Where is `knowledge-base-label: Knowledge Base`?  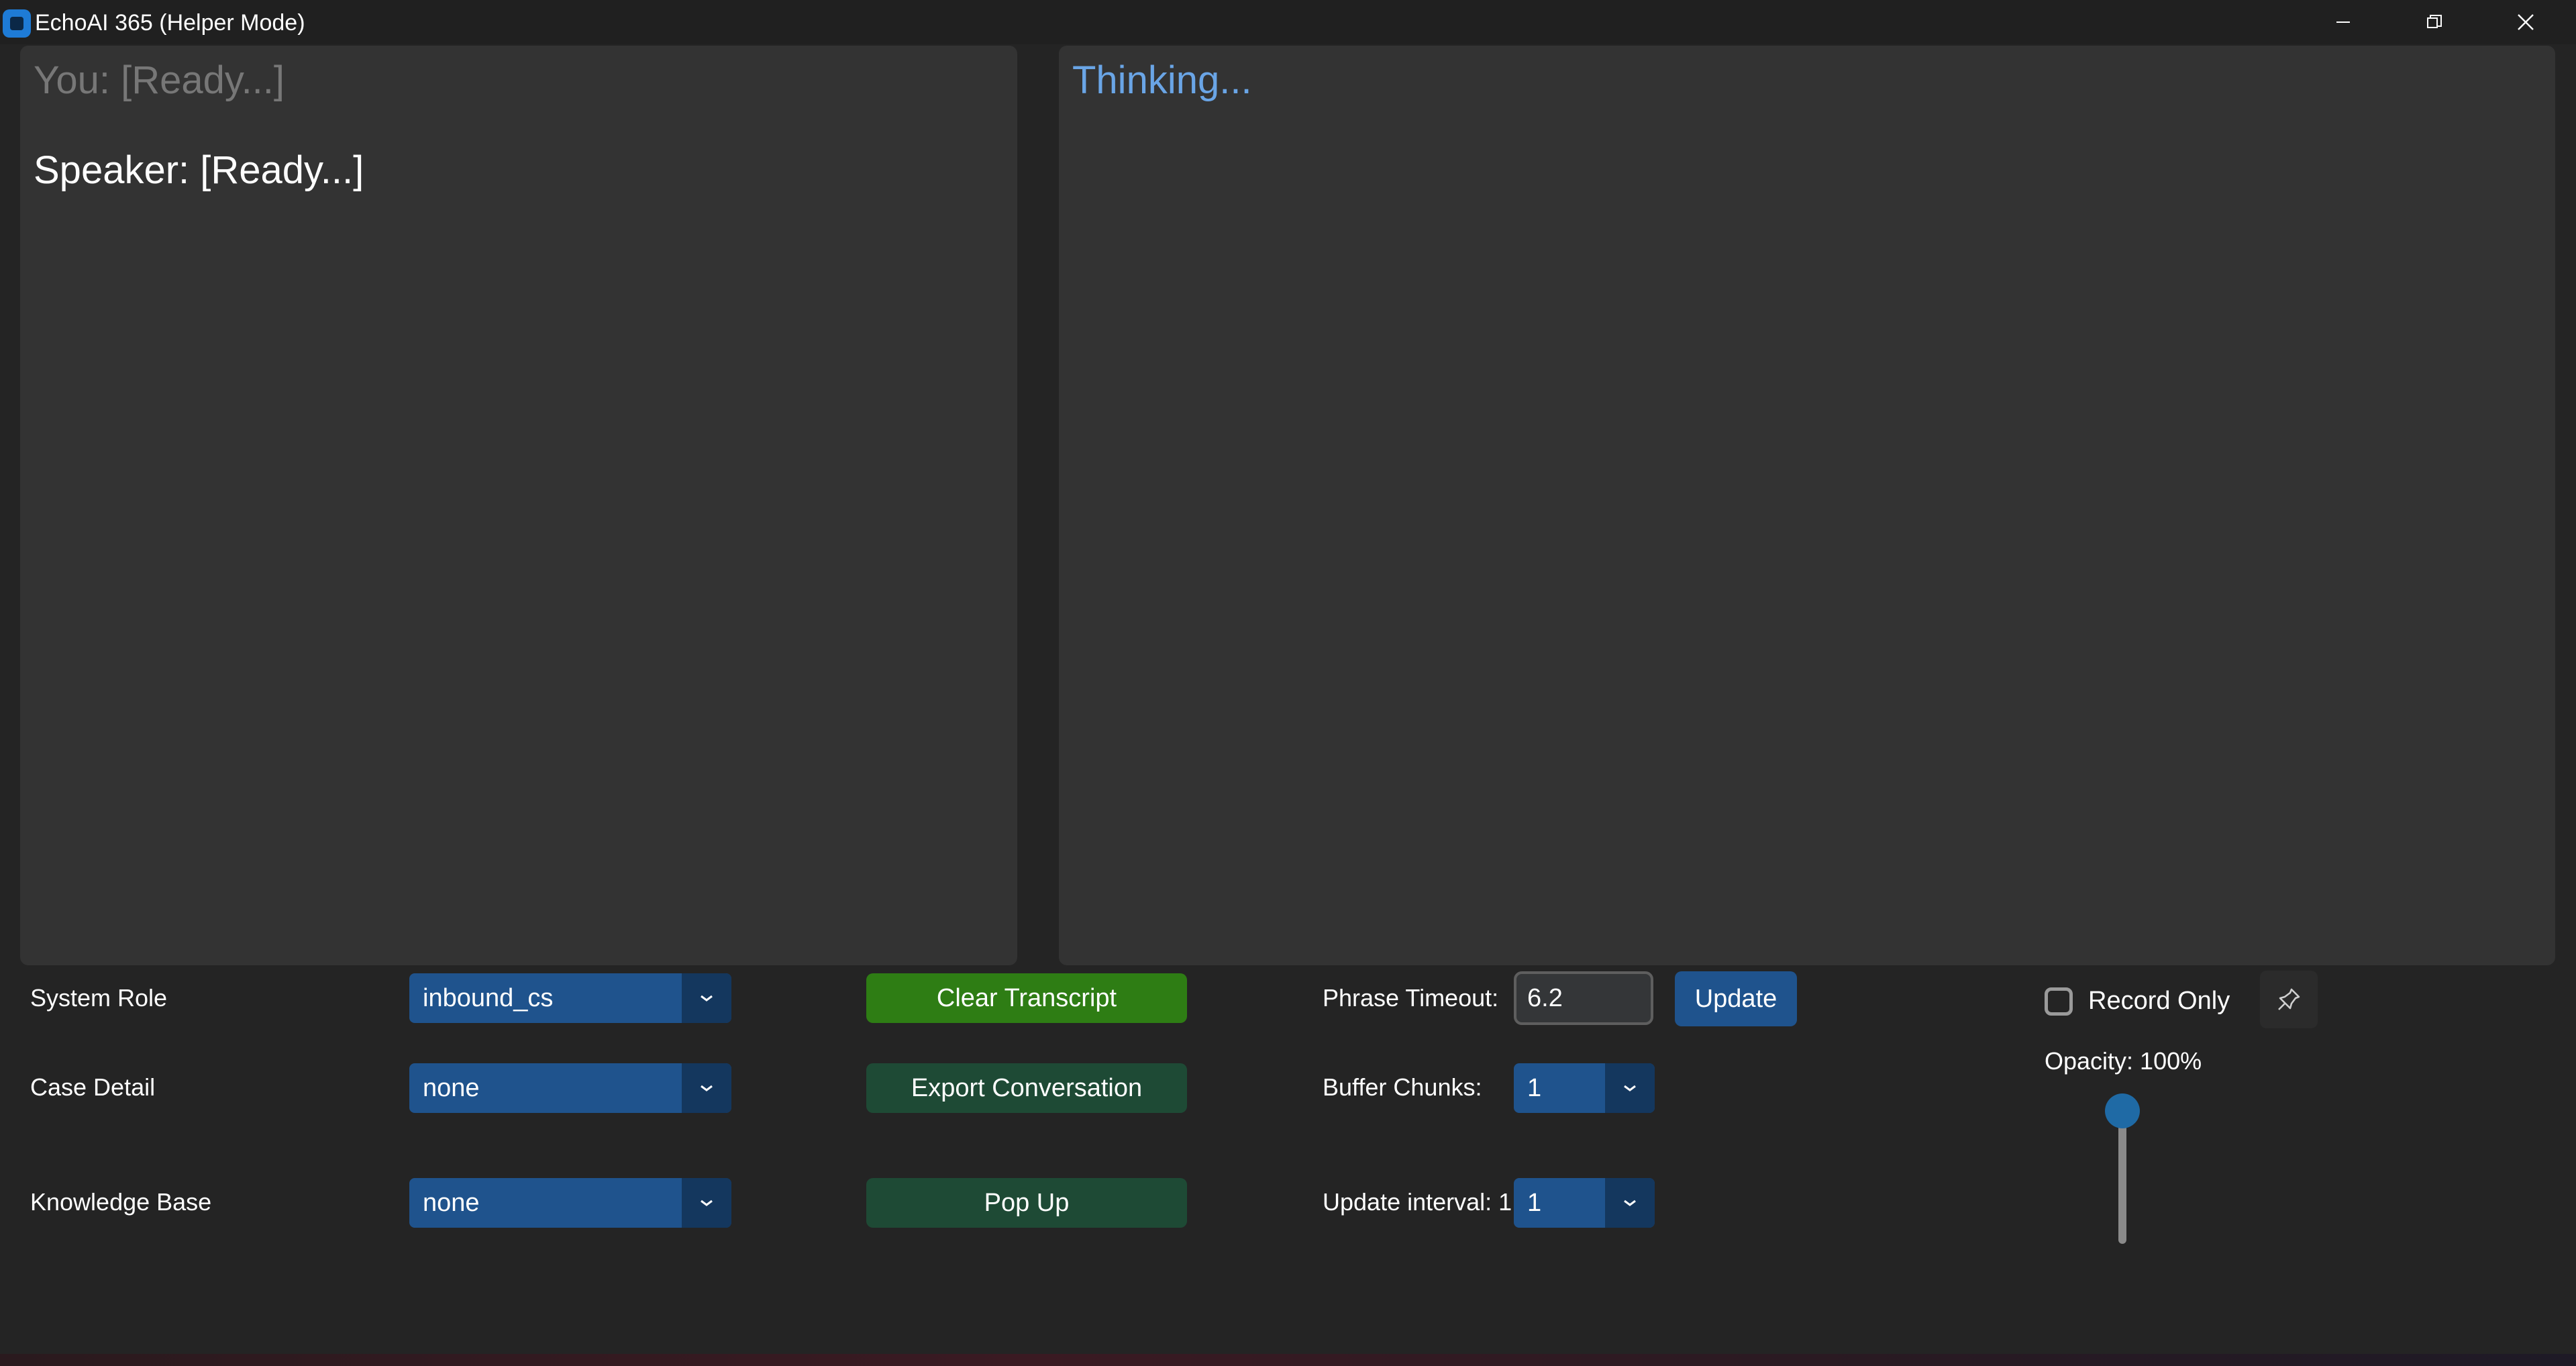 knowledge-base-label: Knowledge Base is located at coordinates (121, 1202).